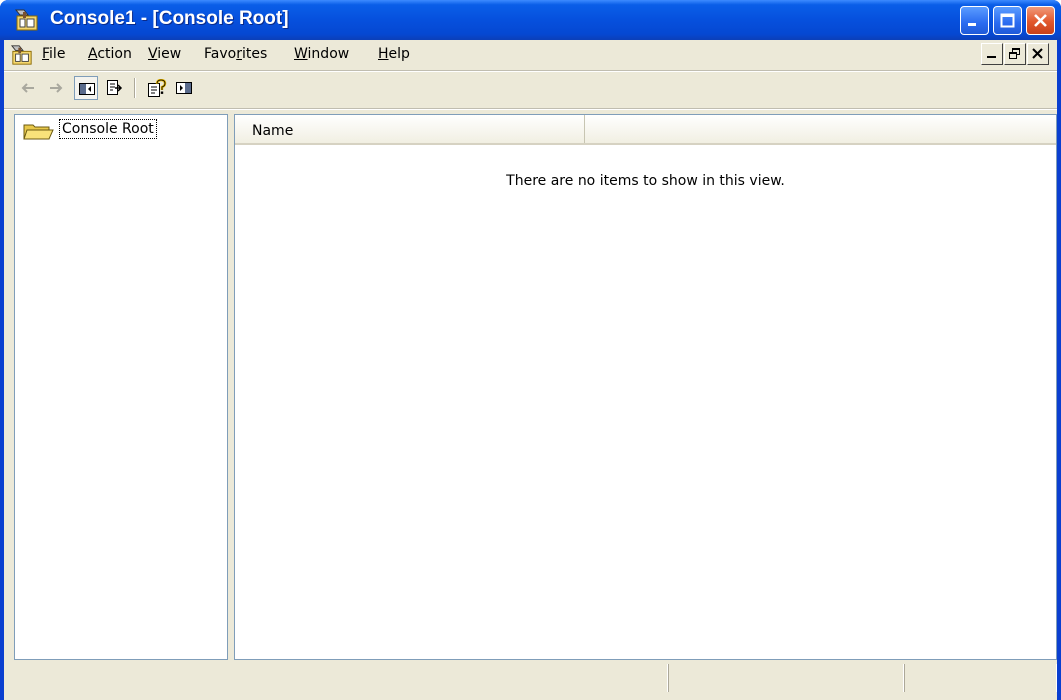  I want to click on show-hide-action-pane-icon, so click(184, 88).